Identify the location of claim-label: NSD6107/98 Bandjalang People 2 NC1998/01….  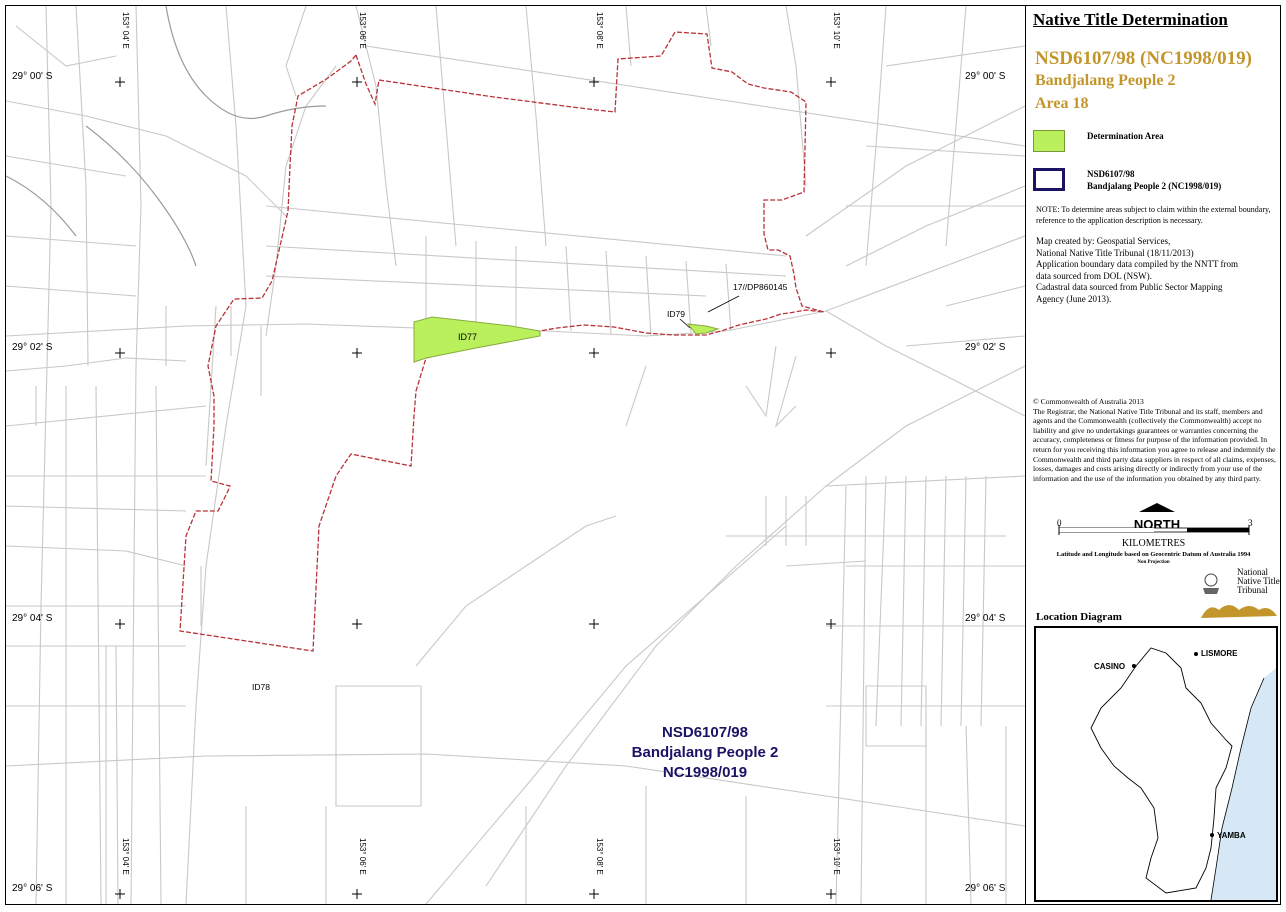
(705, 752).